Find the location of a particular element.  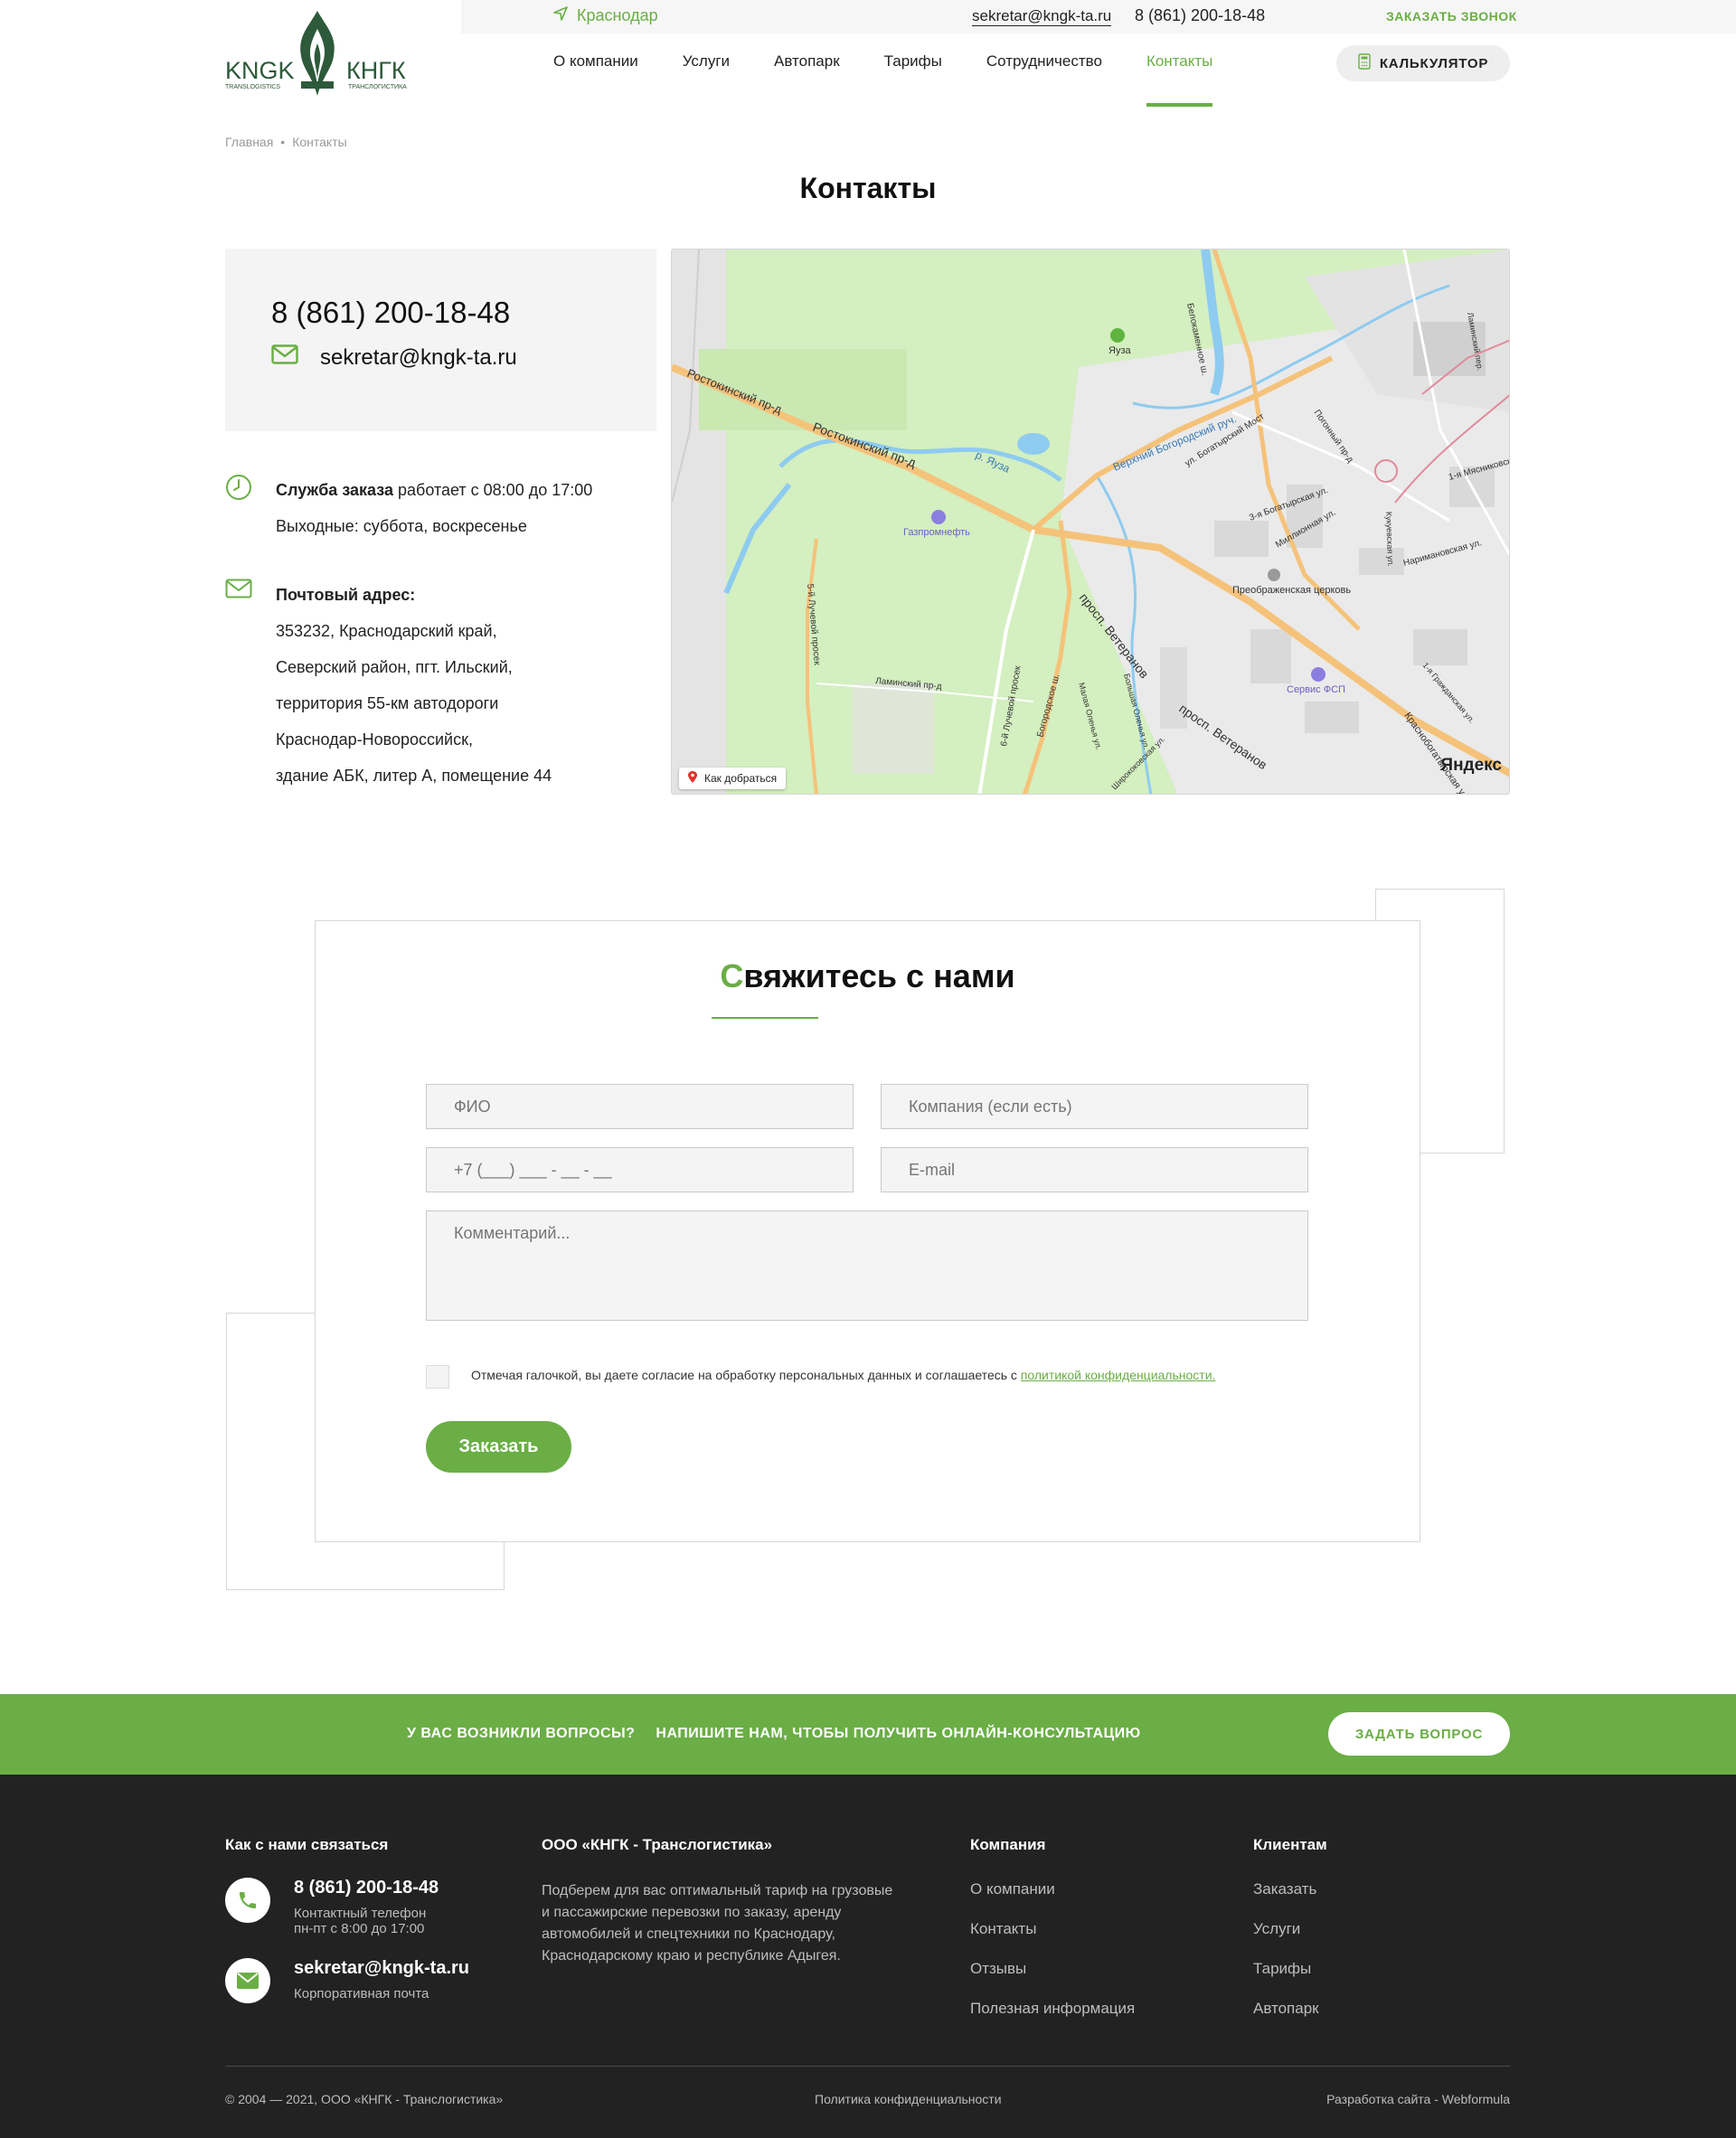

nav-item-fleet: Автопарк is located at coordinates (807, 80).